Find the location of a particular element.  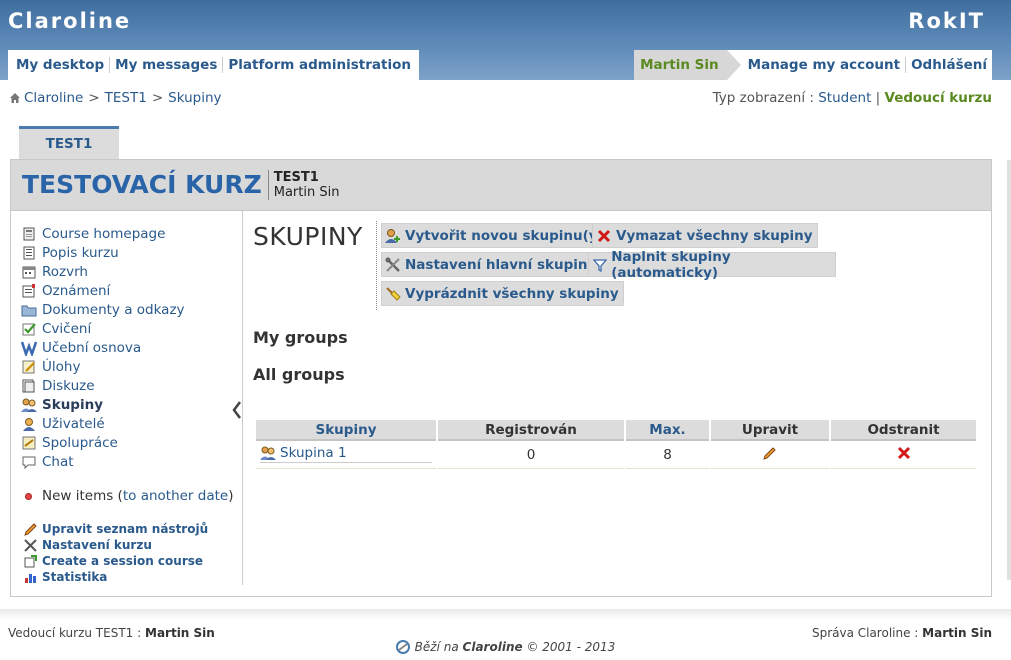

sidebar-item-label: Chat is located at coordinates (58, 461).